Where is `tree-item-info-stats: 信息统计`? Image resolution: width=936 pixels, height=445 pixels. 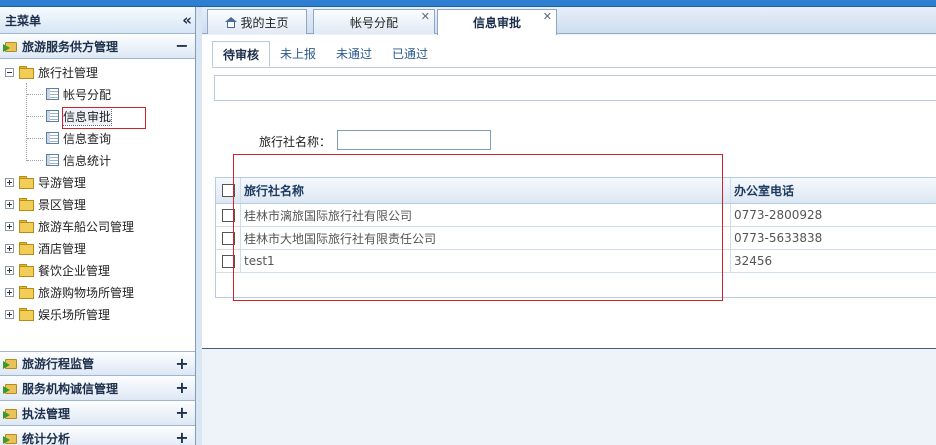 tree-item-info-stats: 信息统计 is located at coordinates (97, 160).